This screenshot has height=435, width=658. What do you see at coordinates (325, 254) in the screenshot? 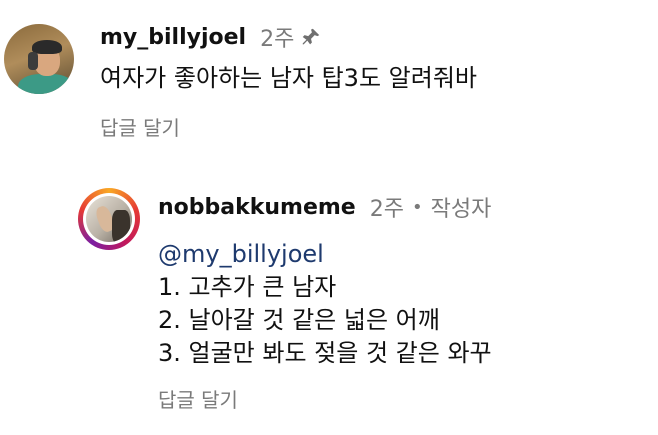
I see `mention-link: @my_billyjoel` at bounding box center [325, 254].